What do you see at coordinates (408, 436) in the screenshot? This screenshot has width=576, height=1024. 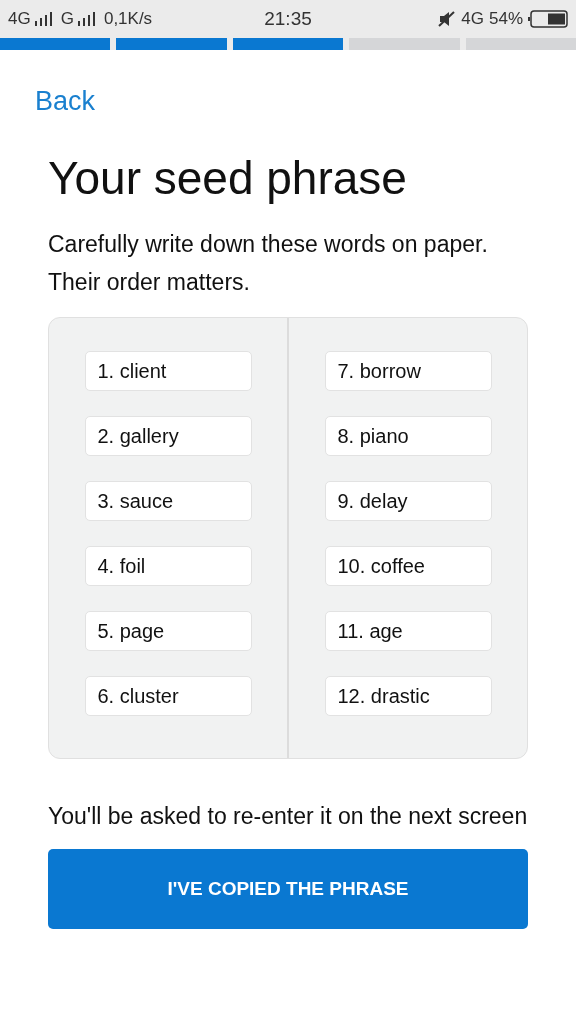 I see `seed-word: 8. piano` at bounding box center [408, 436].